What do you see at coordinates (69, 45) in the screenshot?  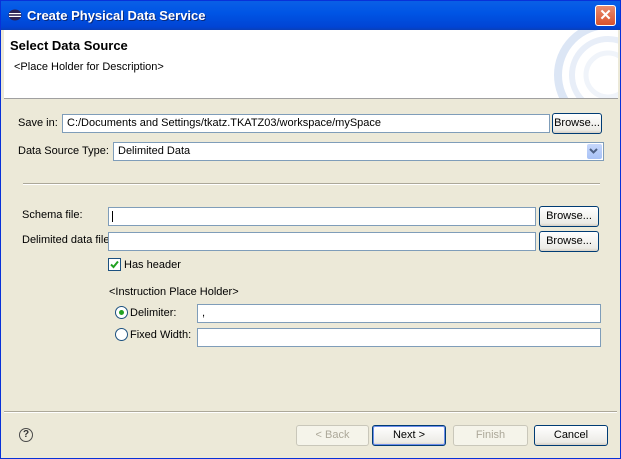 I see `page-title: Select Data Source` at bounding box center [69, 45].